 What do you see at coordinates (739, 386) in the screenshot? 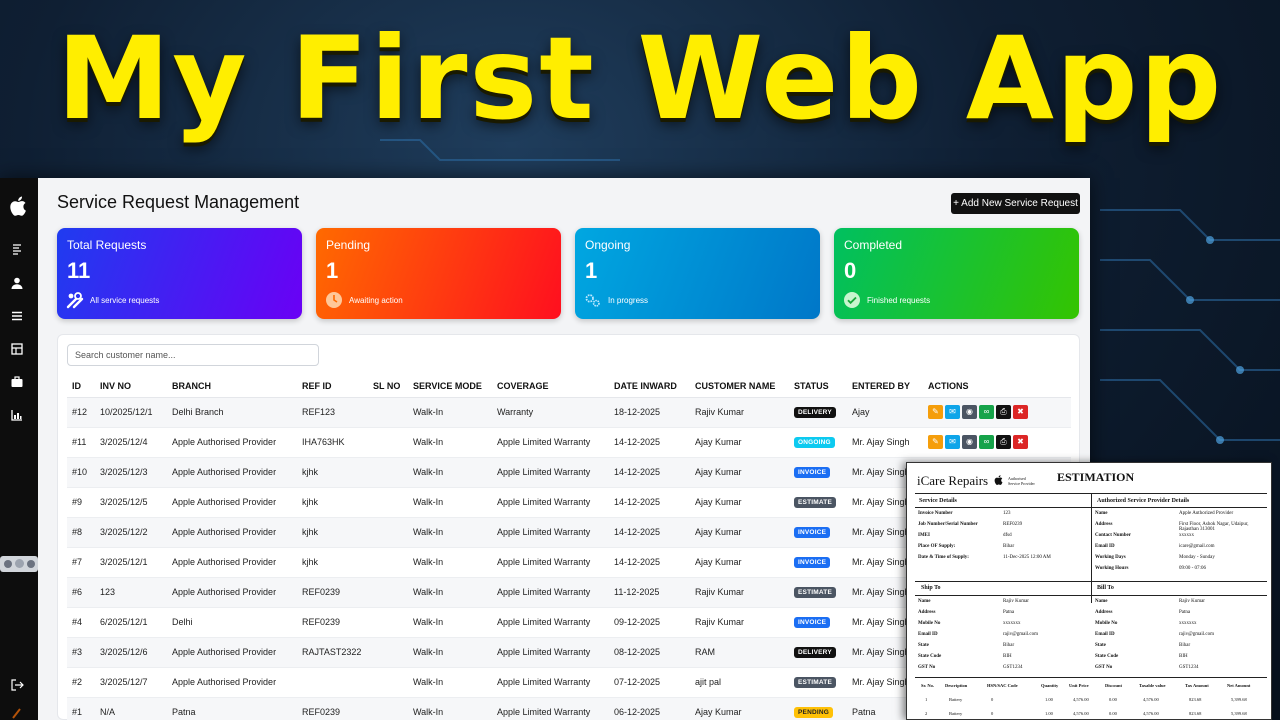
I see `column-header: CUSTOMER NAME` at bounding box center [739, 386].